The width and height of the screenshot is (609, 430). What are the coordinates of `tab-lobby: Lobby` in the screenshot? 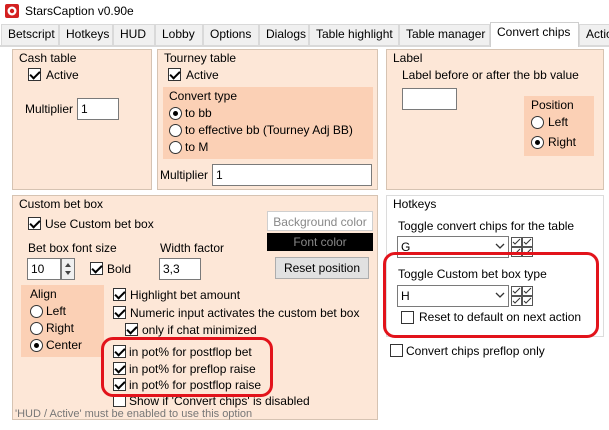 It's located at (179, 34).